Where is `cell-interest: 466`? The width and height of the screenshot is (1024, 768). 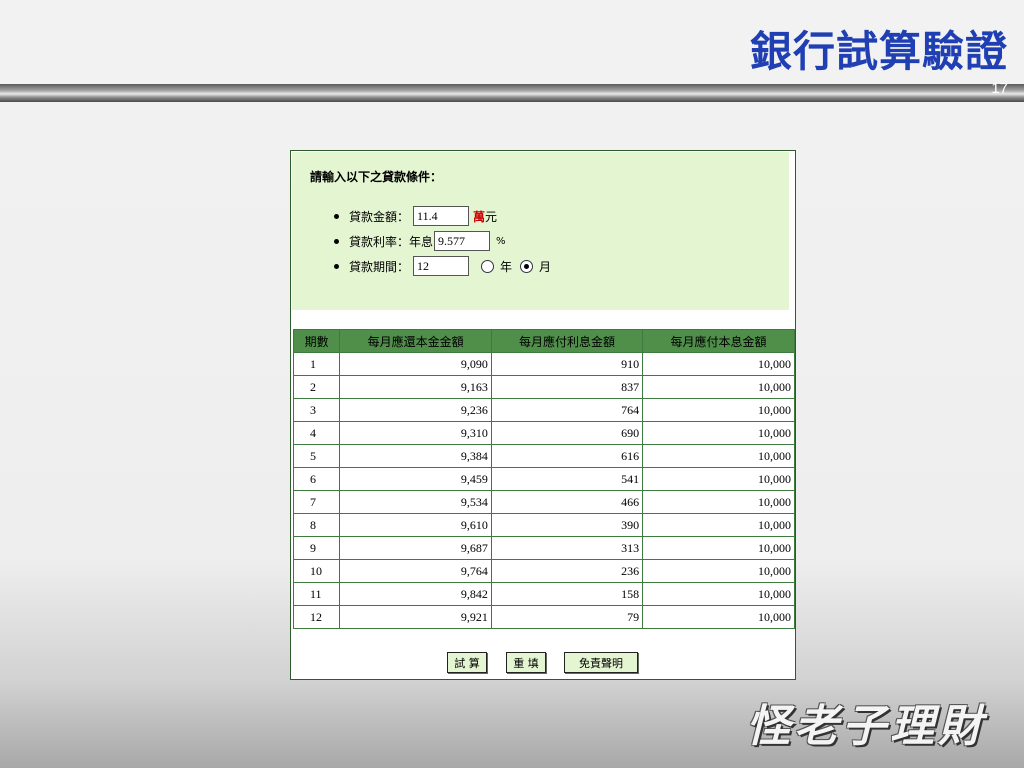
cell-interest: 466 is located at coordinates (567, 502).